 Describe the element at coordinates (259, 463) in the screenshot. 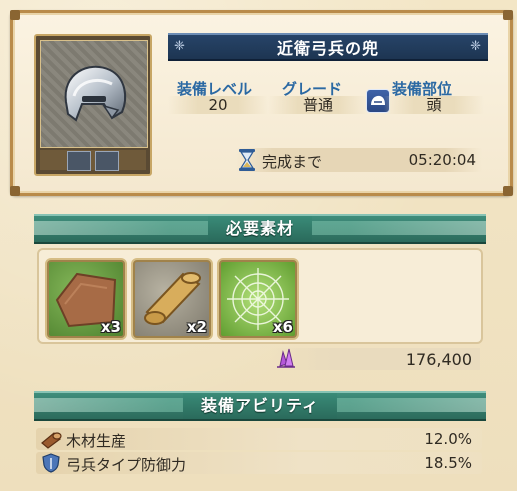

I see `ability-row: 弓兵タイプ防御力 18.5%` at that location.